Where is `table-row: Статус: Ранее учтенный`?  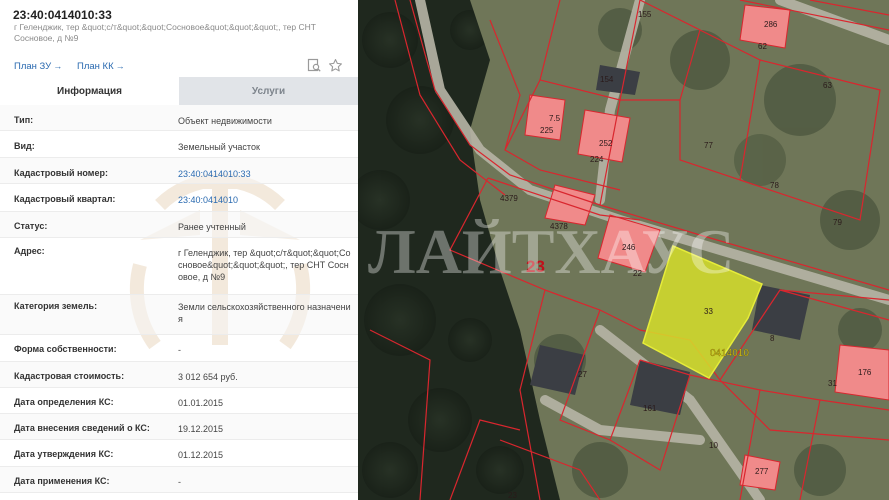 table-row: Статус: Ранее учтенный is located at coordinates (179, 225).